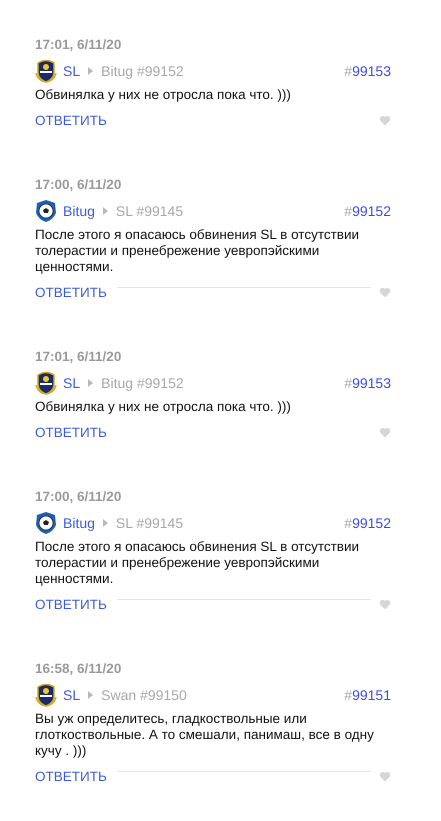 The height and width of the screenshot is (821, 441). What do you see at coordinates (205, 735) in the screenshot?
I see `comment-text: Вы уж определитесь, гладкоствольные или глоткоствольные. А то смешали, панимаш, все в одну кучу . )))` at bounding box center [205, 735].